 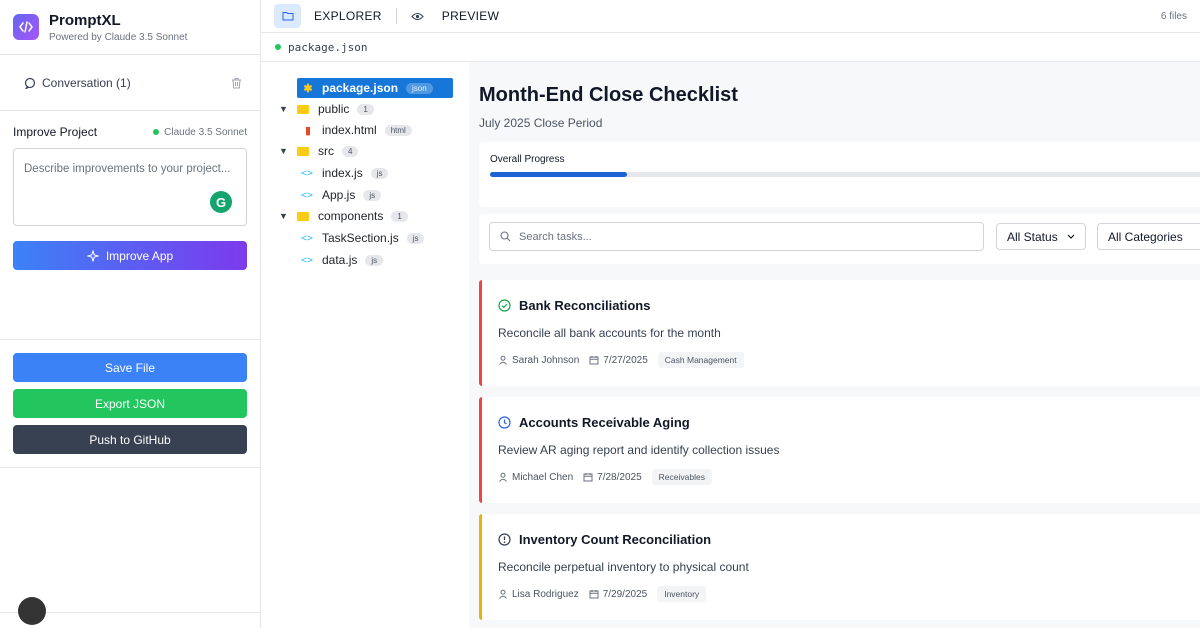 I want to click on tree-folder-public: ▼ public 1, so click(x=326, y=109).